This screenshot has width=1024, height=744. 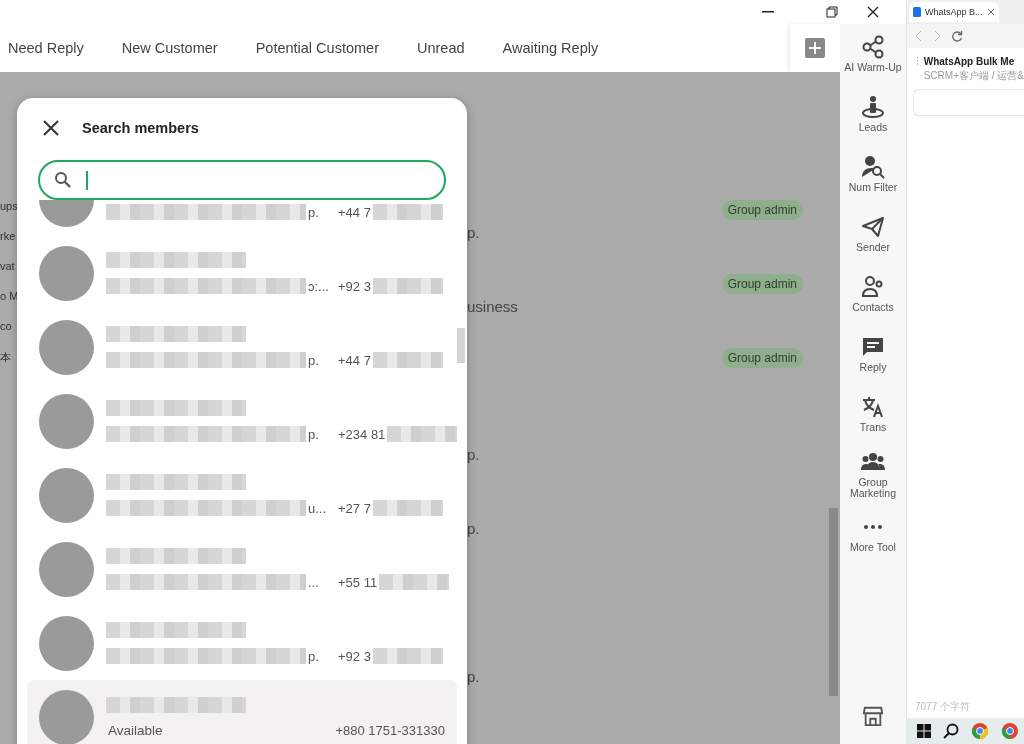 I want to click on refresh-button, so click(x=957, y=36).